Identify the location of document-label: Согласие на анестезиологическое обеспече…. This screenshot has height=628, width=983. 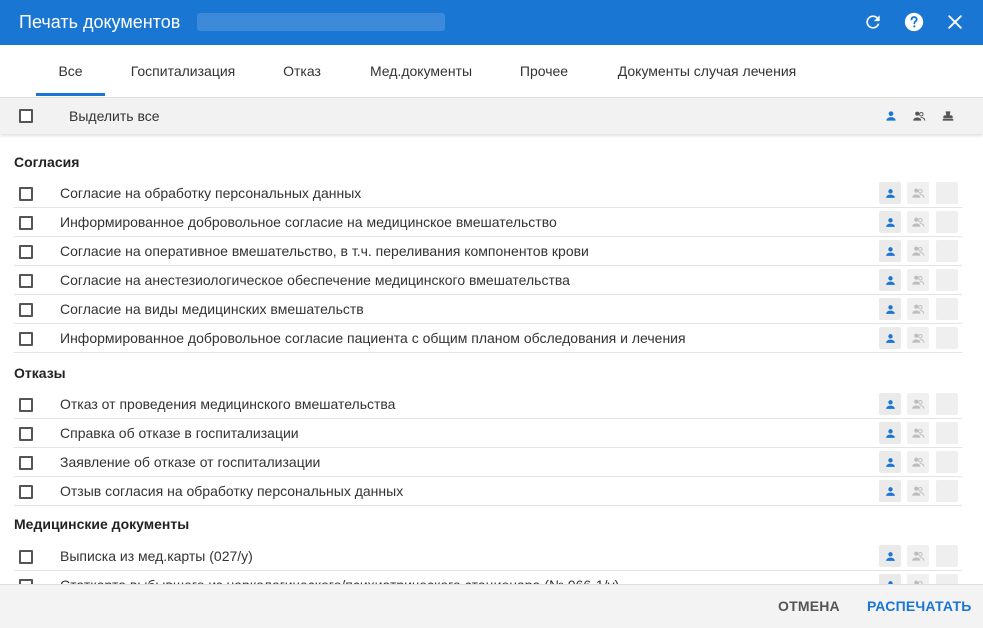
(315, 280).